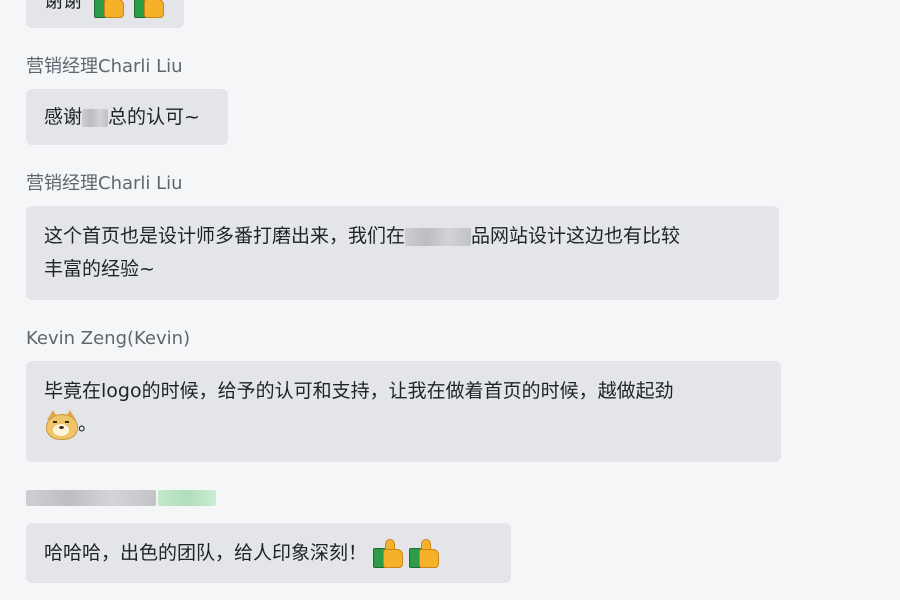 The image size is (900, 600). What do you see at coordinates (88, 424) in the screenshot?
I see `message-text: 。` at bounding box center [88, 424].